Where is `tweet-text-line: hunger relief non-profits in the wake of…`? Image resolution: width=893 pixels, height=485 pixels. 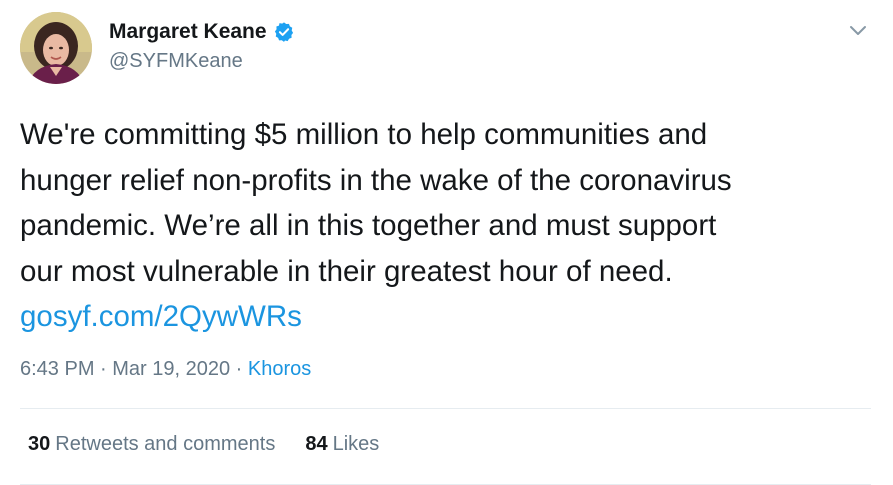
tweet-text-line: hunger relief non-profits in the wake of… is located at coordinates (376, 180).